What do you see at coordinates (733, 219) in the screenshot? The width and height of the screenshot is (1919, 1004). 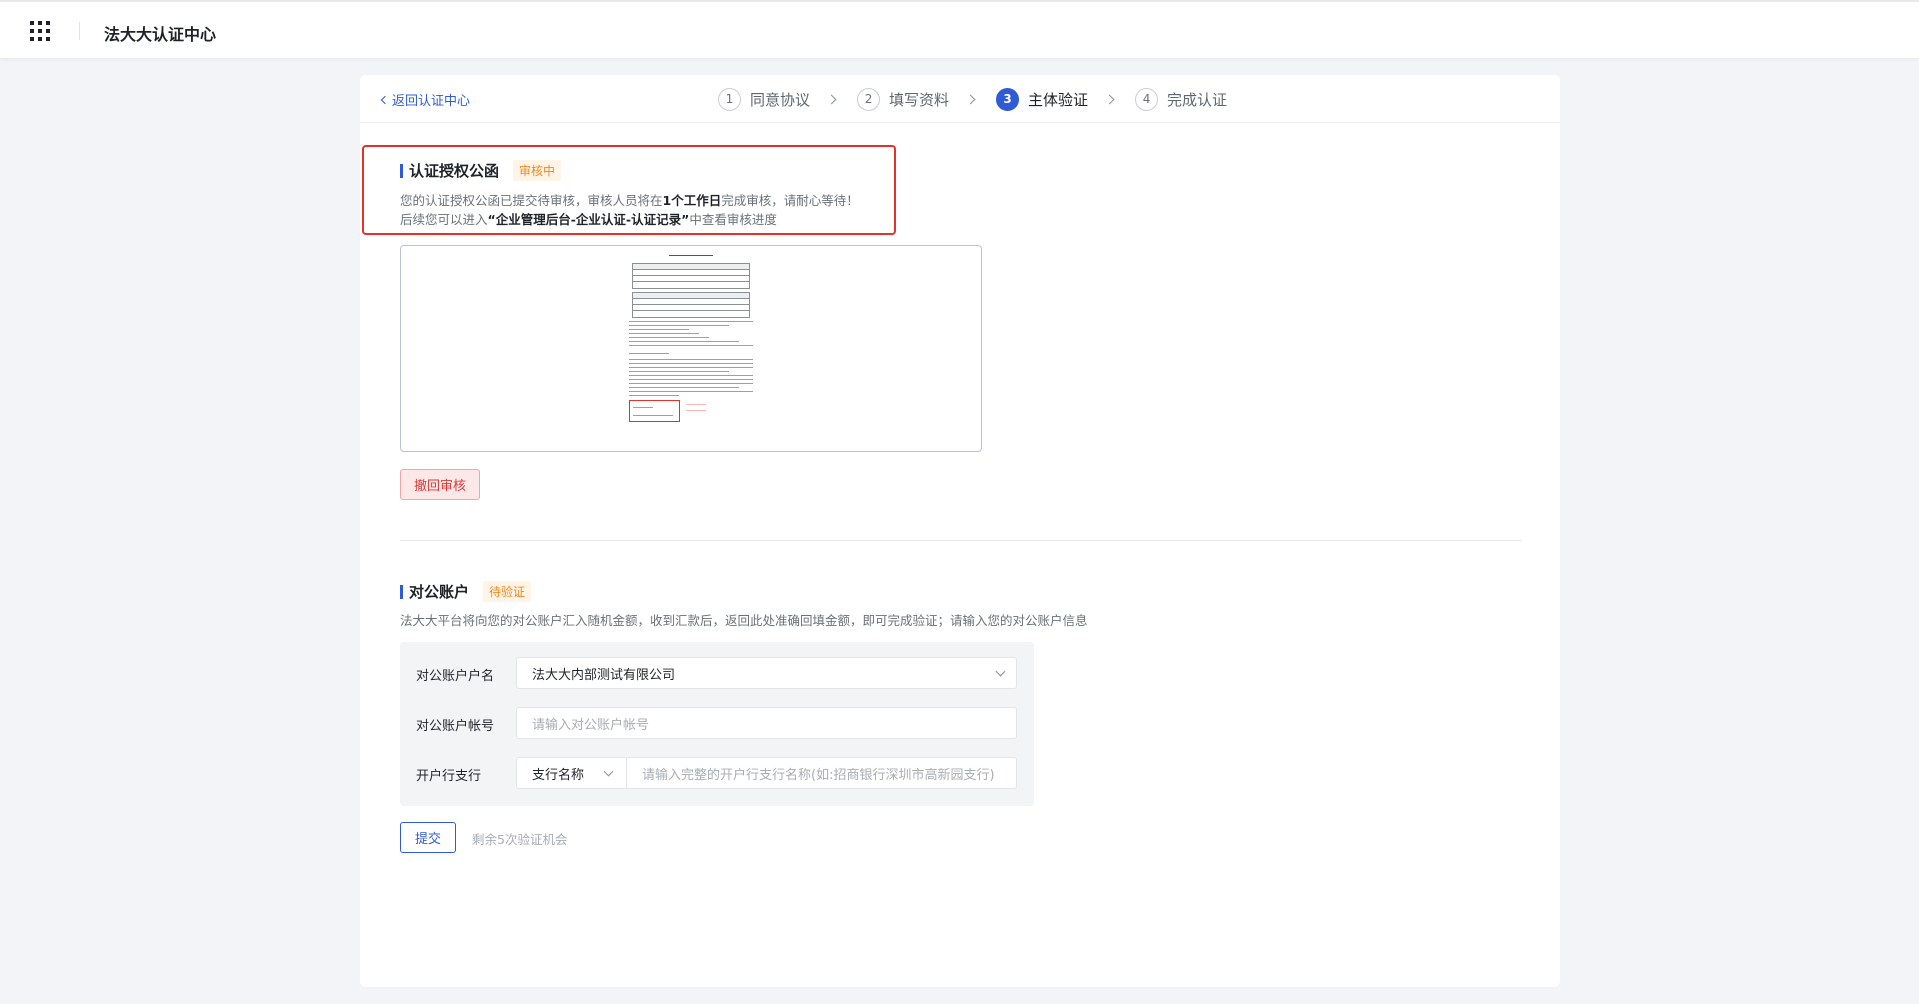 I see `desc-text: 中查看审核进度` at bounding box center [733, 219].